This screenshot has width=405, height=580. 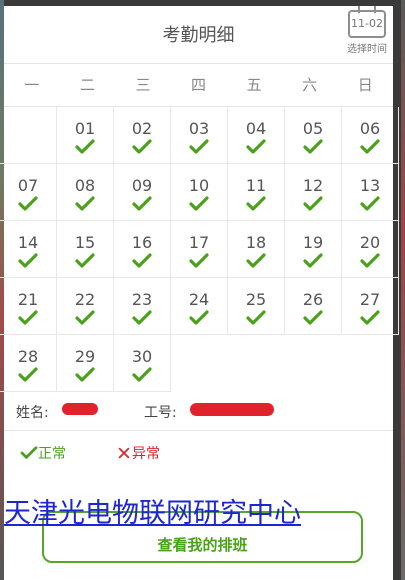 I want to click on calendar-day-cell: 18, so click(x=256, y=249).